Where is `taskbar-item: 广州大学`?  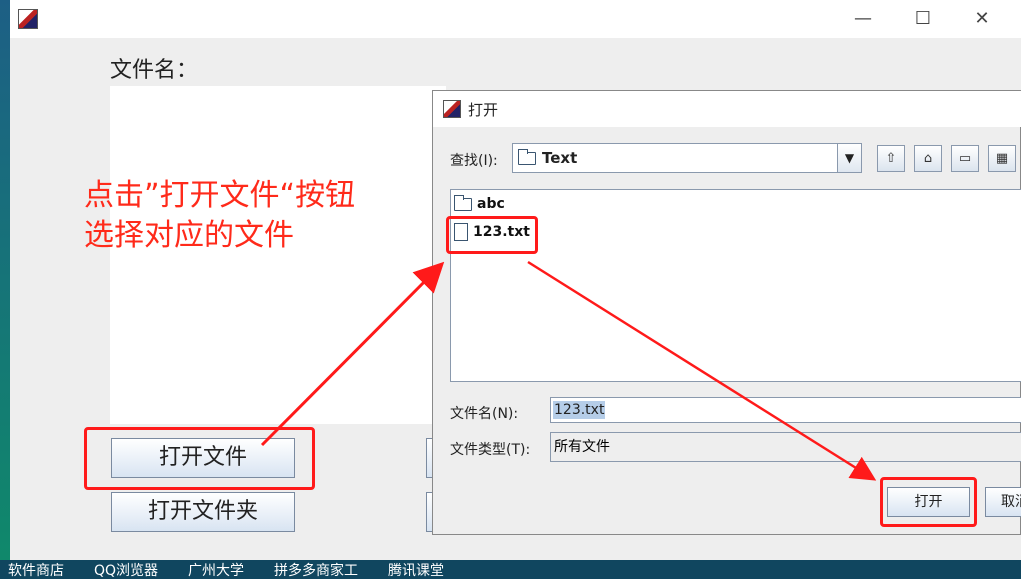 taskbar-item: 广州大学 is located at coordinates (216, 569).